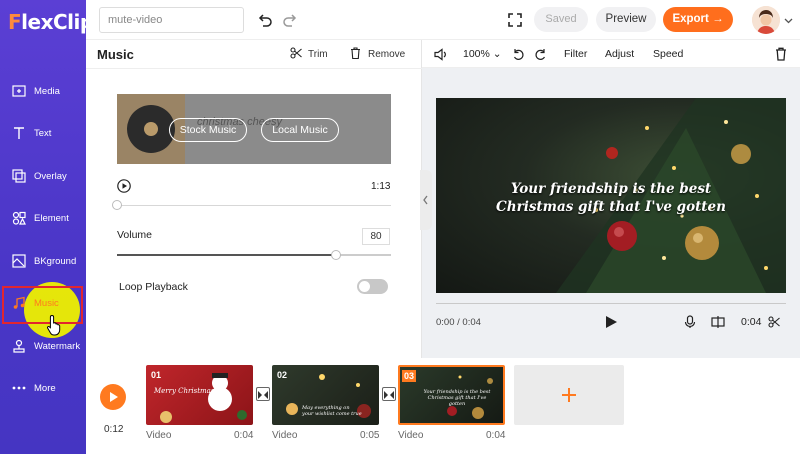  I want to click on volume-fill, so click(226, 255).